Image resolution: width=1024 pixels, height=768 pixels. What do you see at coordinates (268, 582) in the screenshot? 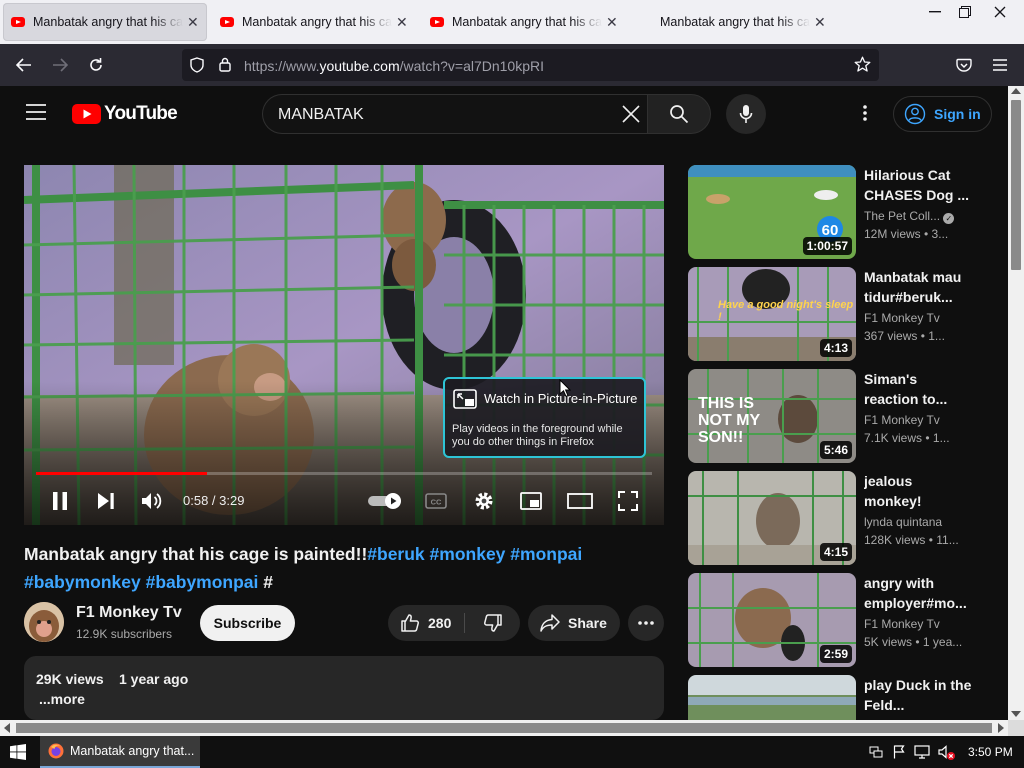
I see `hashtag-link: #` at bounding box center [268, 582].